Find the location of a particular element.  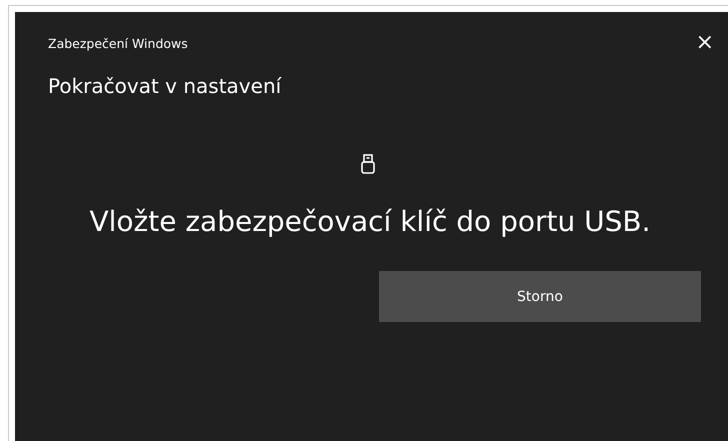

window-title: Zabezpečení Windows is located at coordinates (118, 43).